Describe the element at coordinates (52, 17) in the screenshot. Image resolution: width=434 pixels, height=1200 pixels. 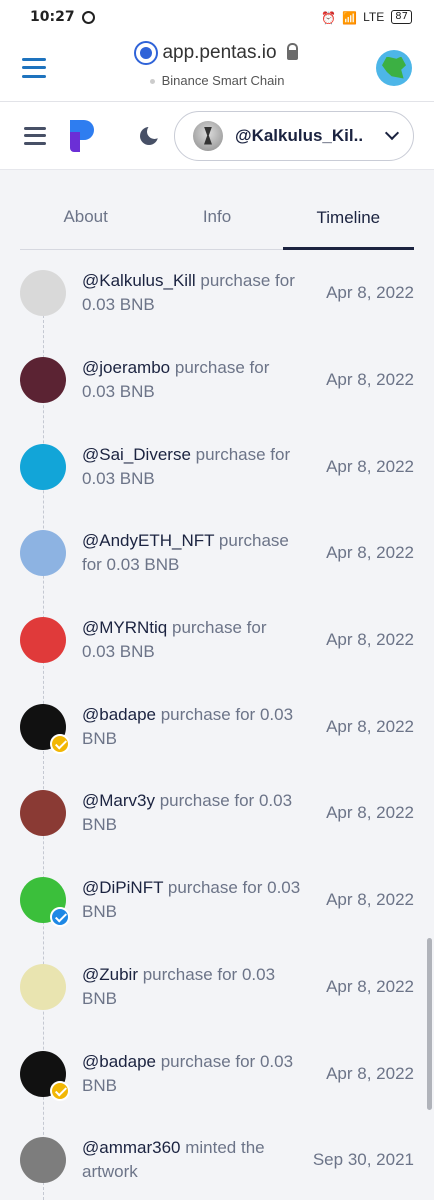
I see `clock: 10:27` at that location.